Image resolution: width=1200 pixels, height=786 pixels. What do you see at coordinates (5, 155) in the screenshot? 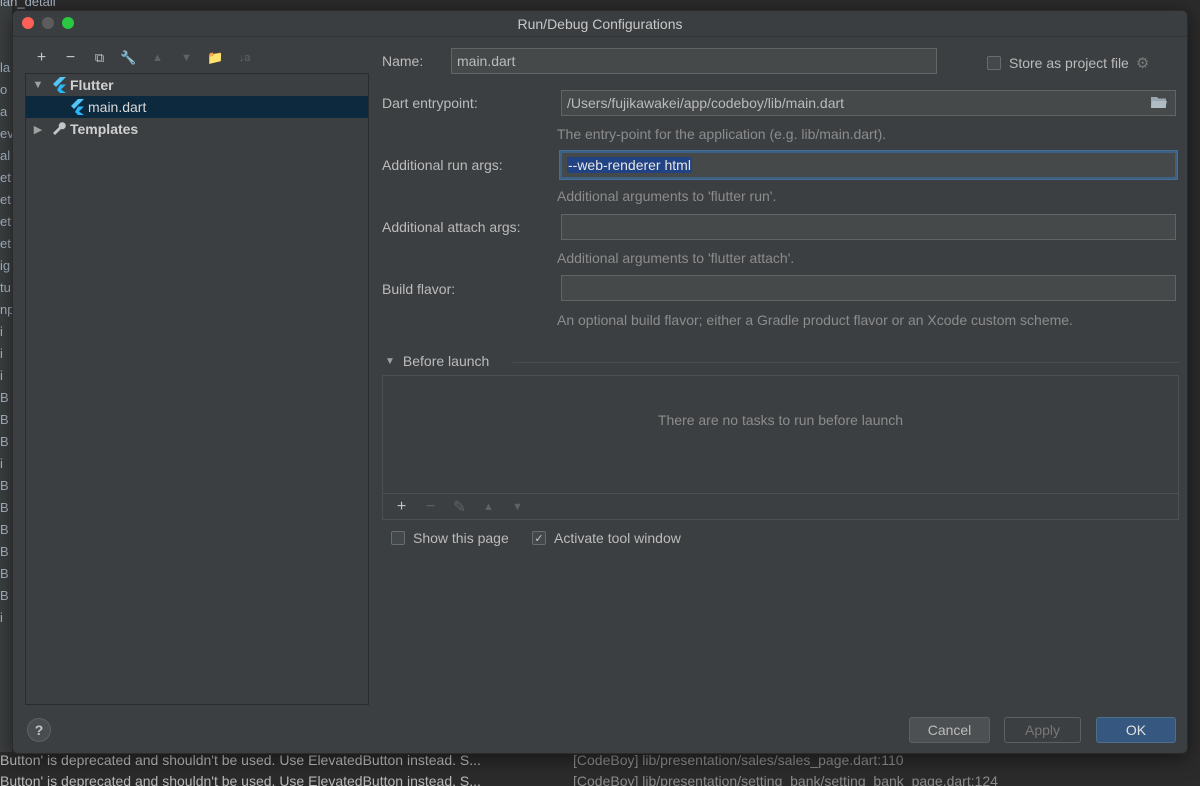
I see `background-code-fragment: al` at bounding box center [5, 155].